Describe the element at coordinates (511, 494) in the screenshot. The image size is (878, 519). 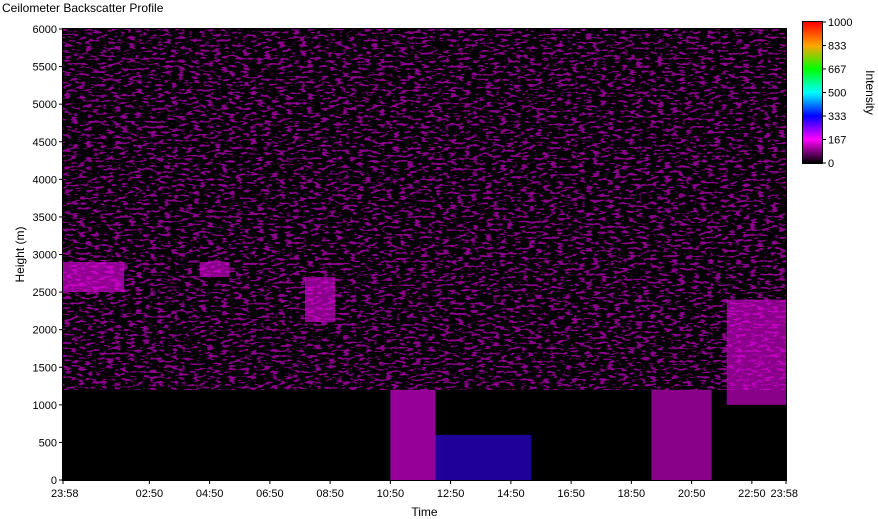
I see `x-tick-label: 14:50` at that location.